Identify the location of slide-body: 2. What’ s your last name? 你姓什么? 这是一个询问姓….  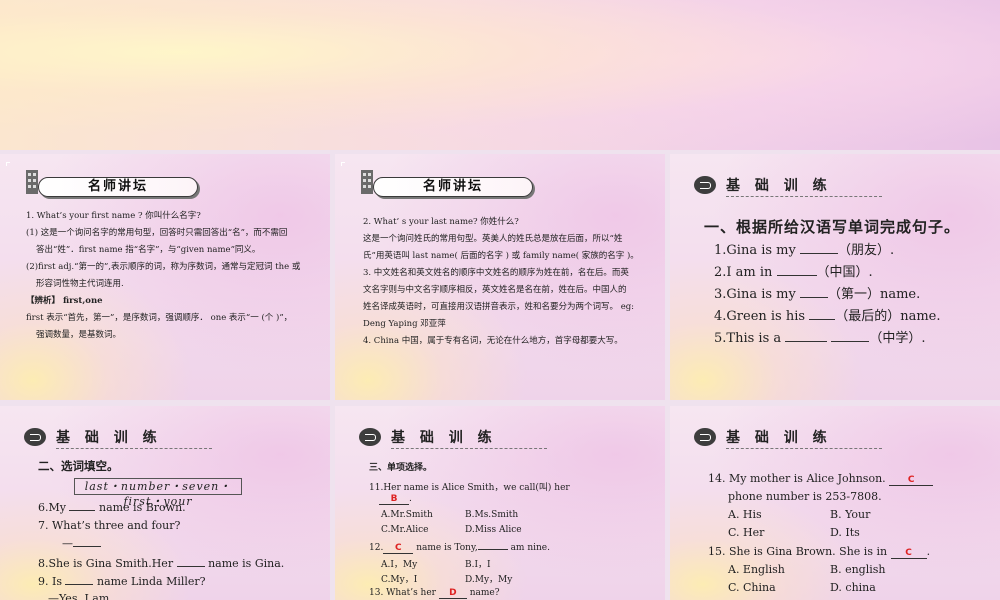
(507, 282).